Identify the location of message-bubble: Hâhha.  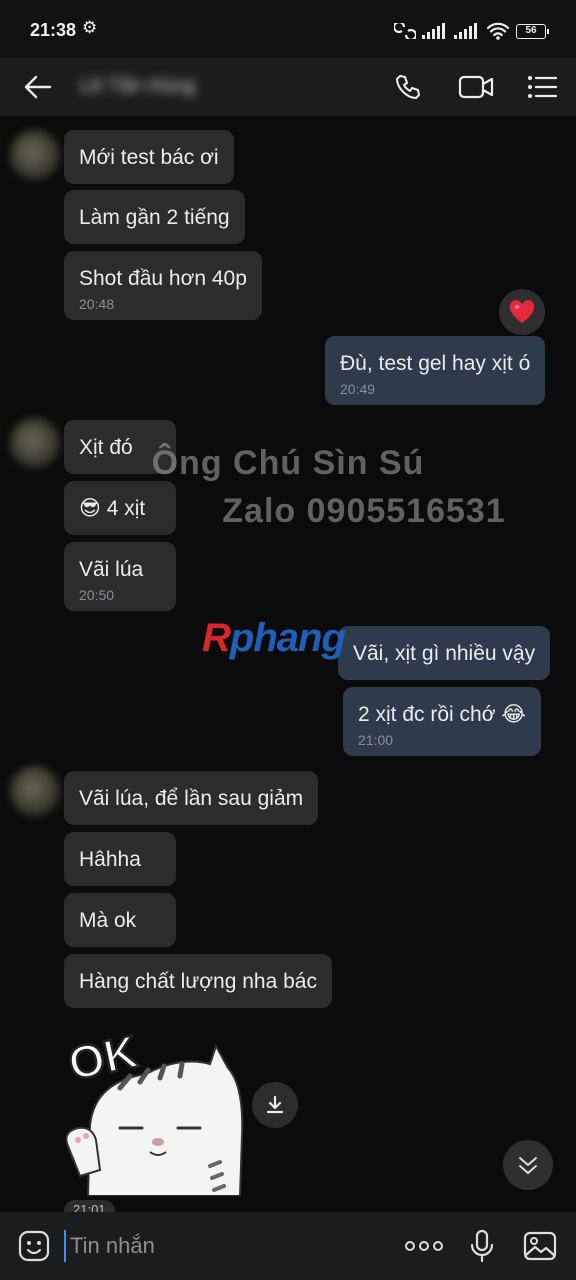
(120, 859).